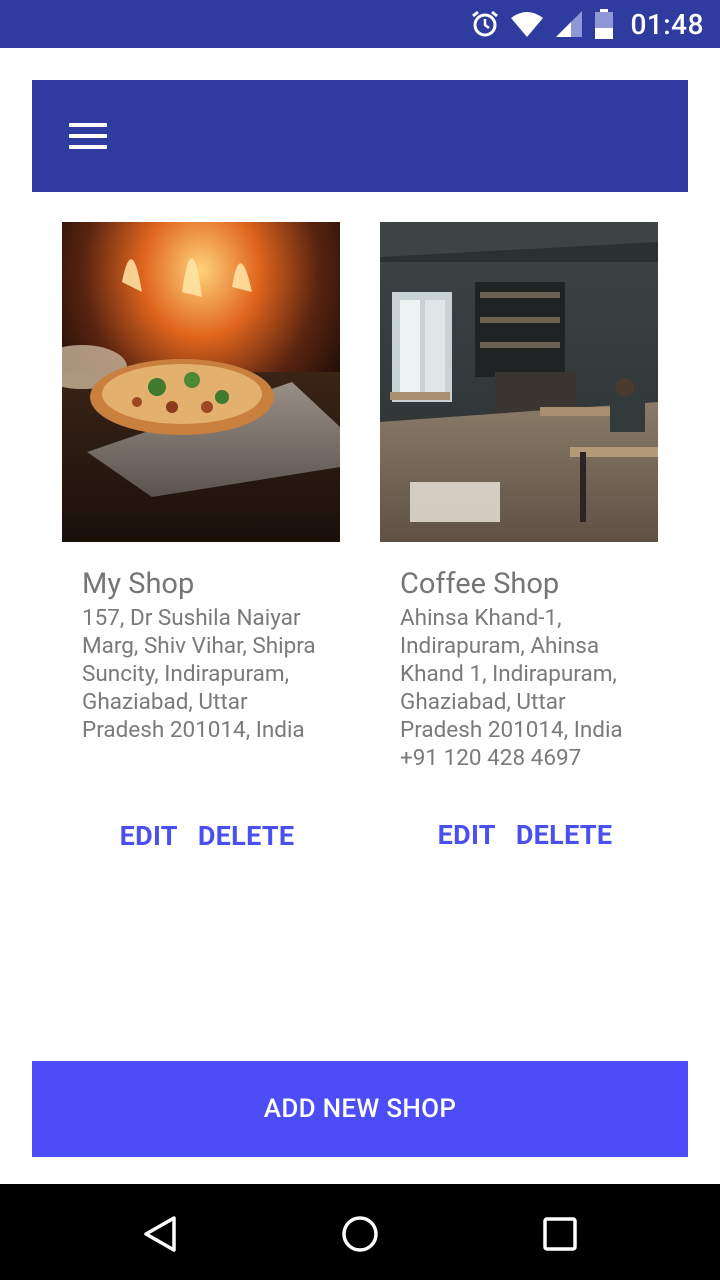 This screenshot has height=1280, width=720. What do you see at coordinates (491, 758) in the screenshot?
I see `shop-phone: +91 120 428 4697` at bounding box center [491, 758].